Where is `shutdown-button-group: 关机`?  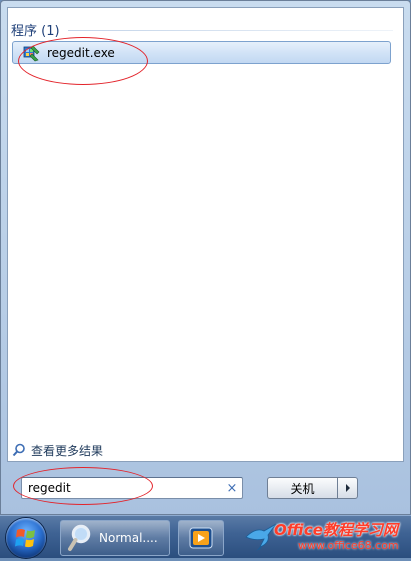
shutdown-button-group: 关机 is located at coordinates (312, 488).